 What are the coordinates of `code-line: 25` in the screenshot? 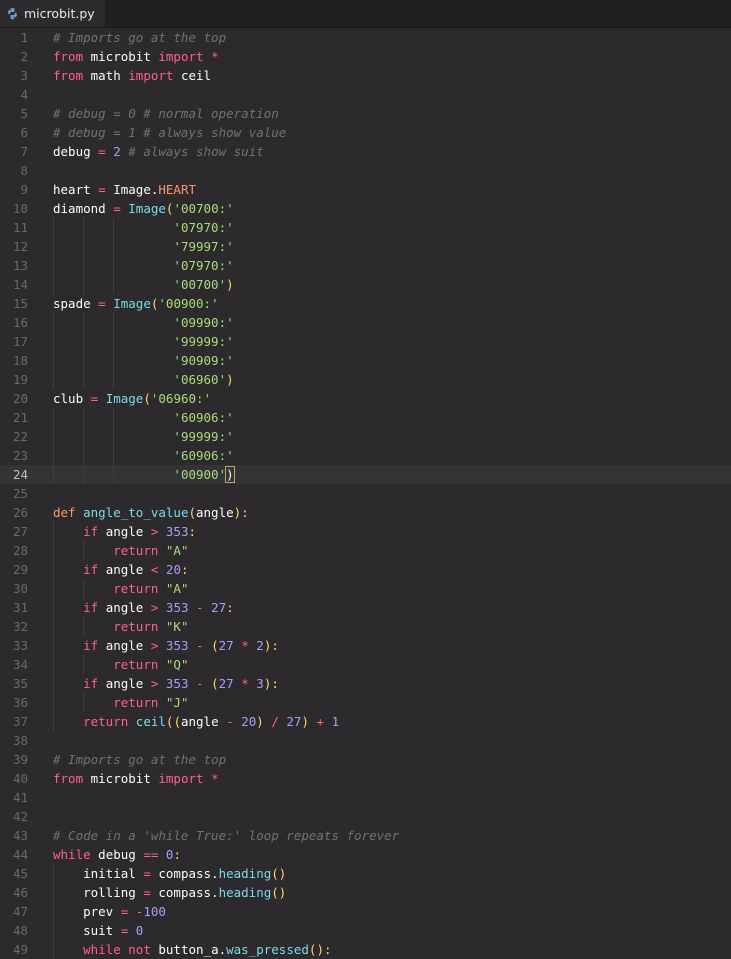 It's located at (365, 493).